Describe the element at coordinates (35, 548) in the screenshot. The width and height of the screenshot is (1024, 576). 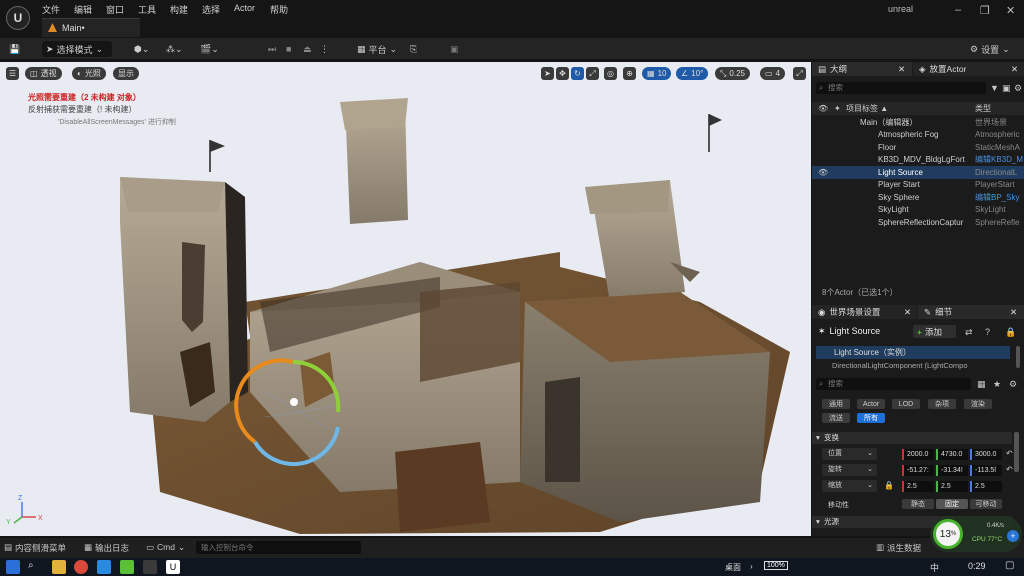
I see `content-drawer-button: ▤ 内容侧滑菜单` at that location.